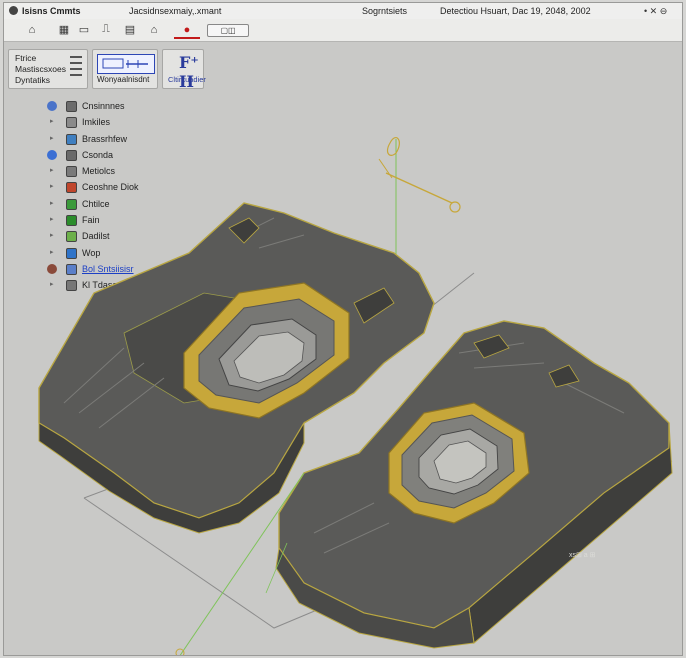 This screenshot has width=686, height=658. What do you see at coordinates (393, 146) in the screenshot?
I see `pivot-marker-icon` at bounding box center [393, 146].